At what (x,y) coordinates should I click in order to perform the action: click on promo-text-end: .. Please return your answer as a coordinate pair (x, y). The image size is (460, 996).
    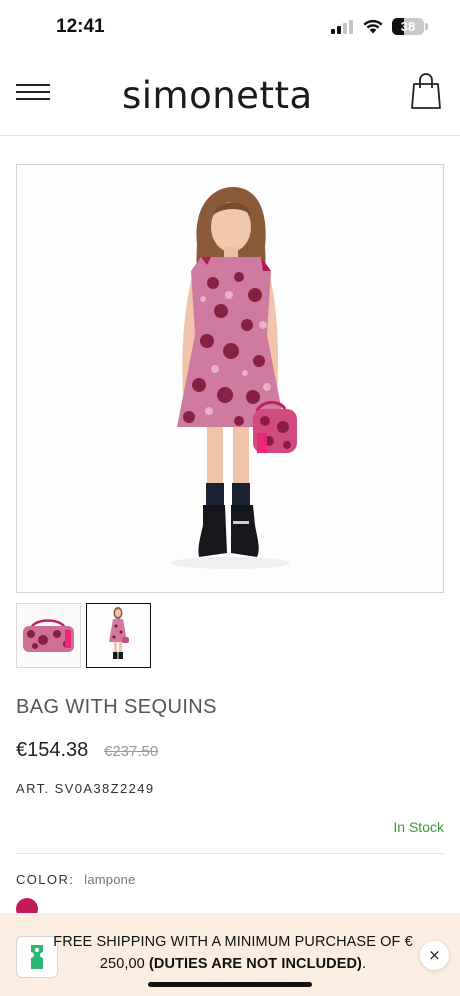
    Looking at the image, I should click on (364, 964).